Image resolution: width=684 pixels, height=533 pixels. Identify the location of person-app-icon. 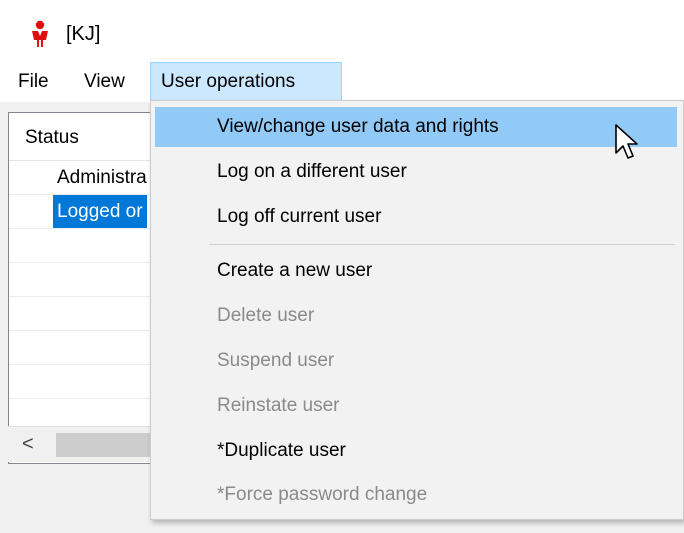
(40, 33).